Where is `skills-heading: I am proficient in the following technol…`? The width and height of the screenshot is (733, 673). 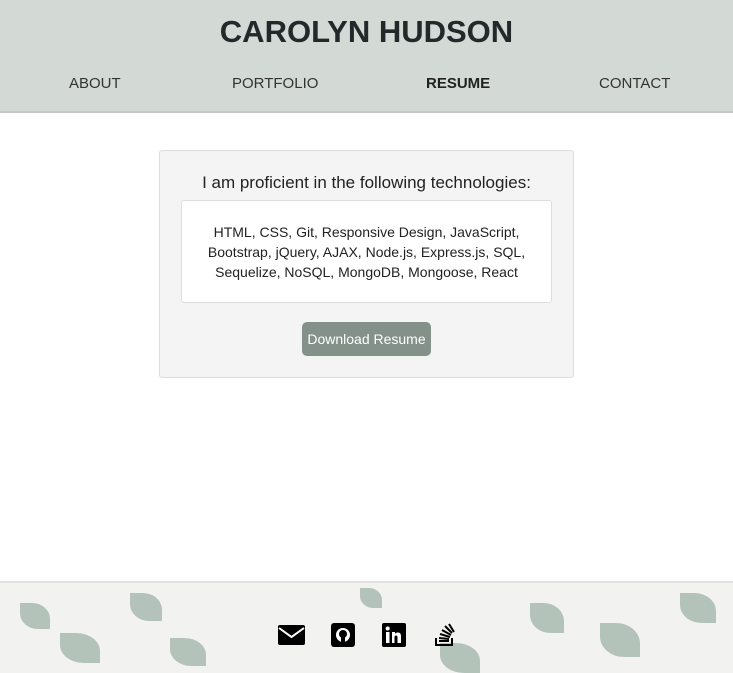 skills-heading: I am proficient in the following technol… is located at coordinates (366, 182).